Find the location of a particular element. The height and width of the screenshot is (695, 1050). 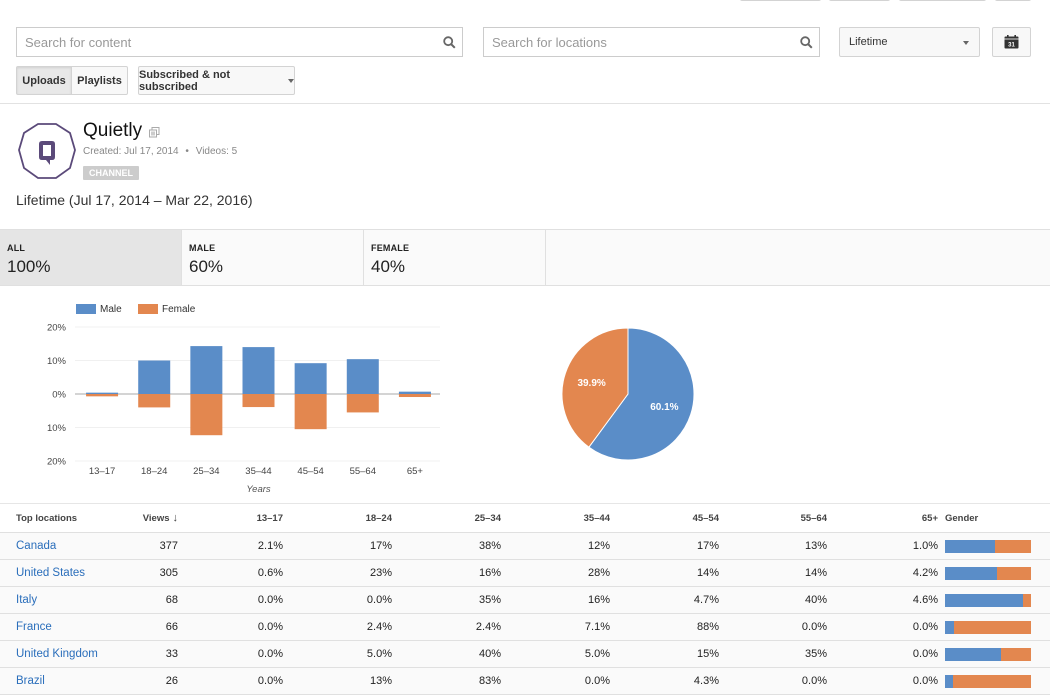

x-axis-label: Years is located at coordinates (258, 489).